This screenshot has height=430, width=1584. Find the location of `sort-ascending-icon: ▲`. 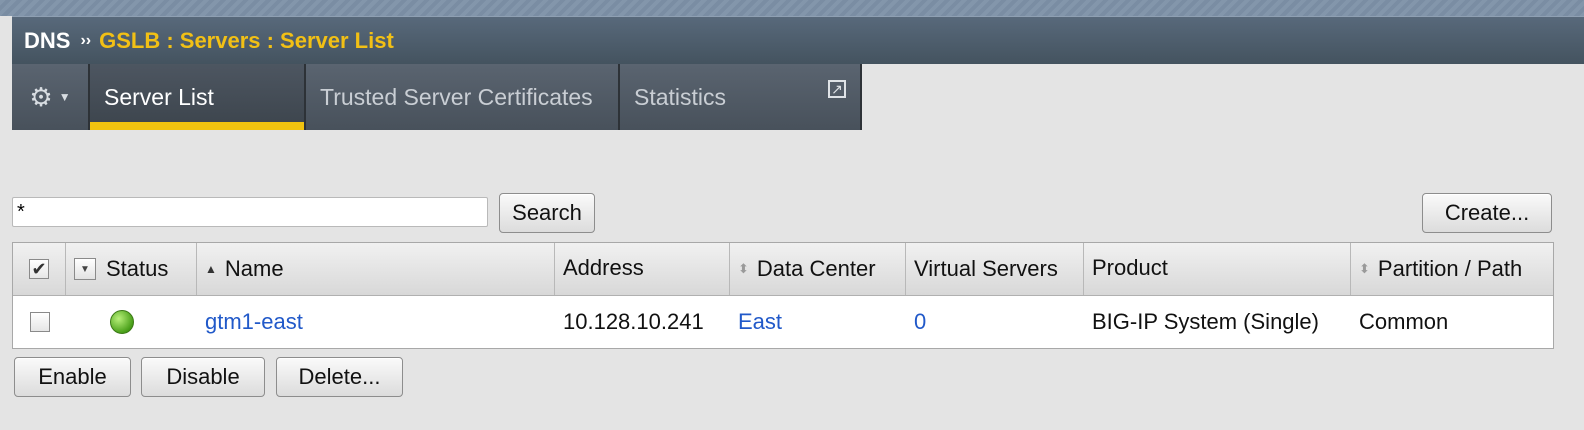

sort-ascending-icon: ▲ is located at coordinates (211, 269).